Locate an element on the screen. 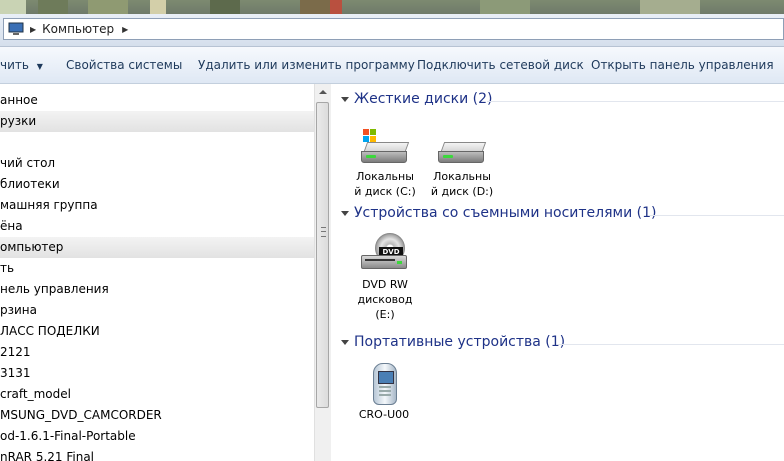 The image size is (784, 461). nav-item: ЛАСС ПОДЕЛКИ is located at coordinates (157, 331).